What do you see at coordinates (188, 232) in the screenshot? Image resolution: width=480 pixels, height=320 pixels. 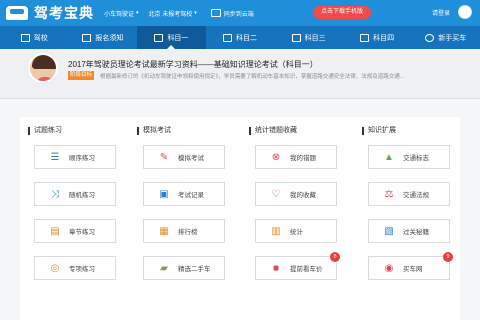 I see `card-label: 排行榜` at bounding box center [188, 232].